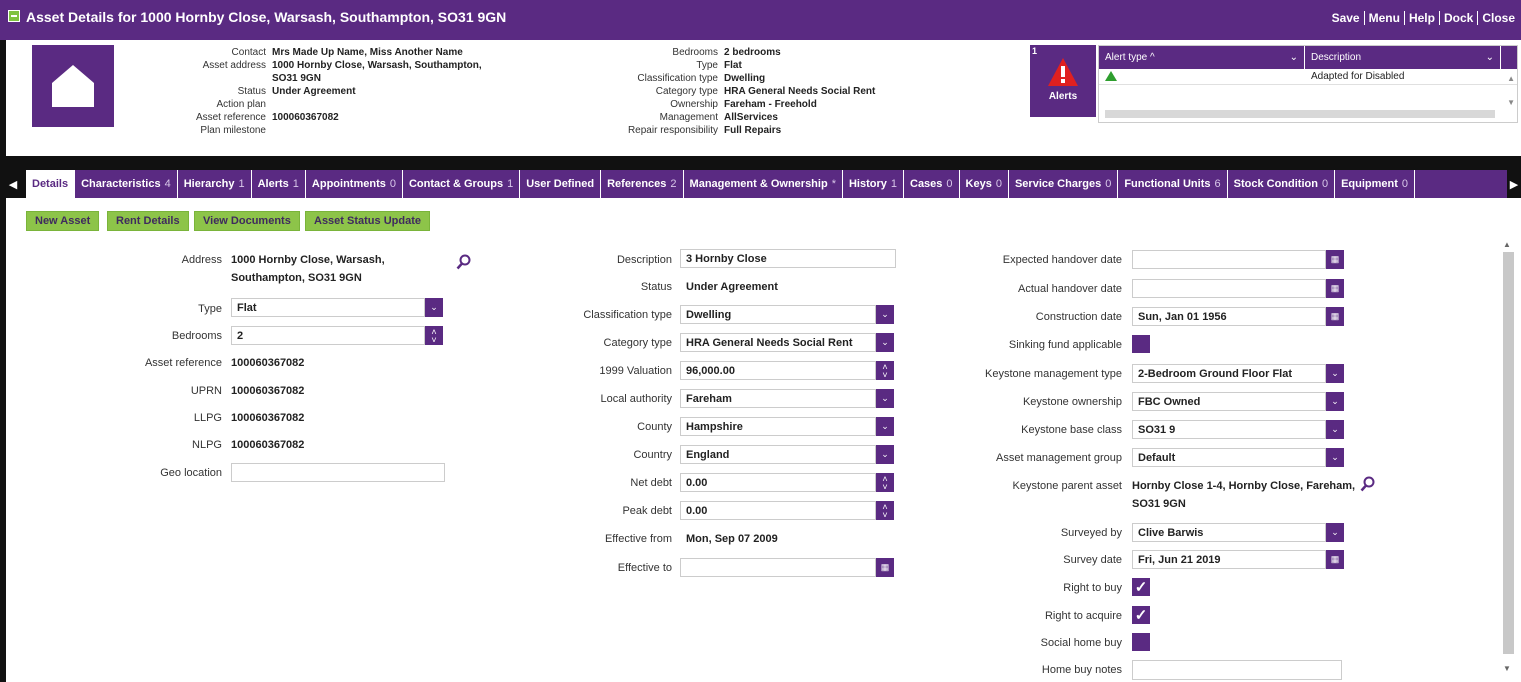 The image size is (1521, 682). Describe the element at coordinates (367, 221) in the screenshot. I see `asset-status-update-button: Asset Status Update` at that location.